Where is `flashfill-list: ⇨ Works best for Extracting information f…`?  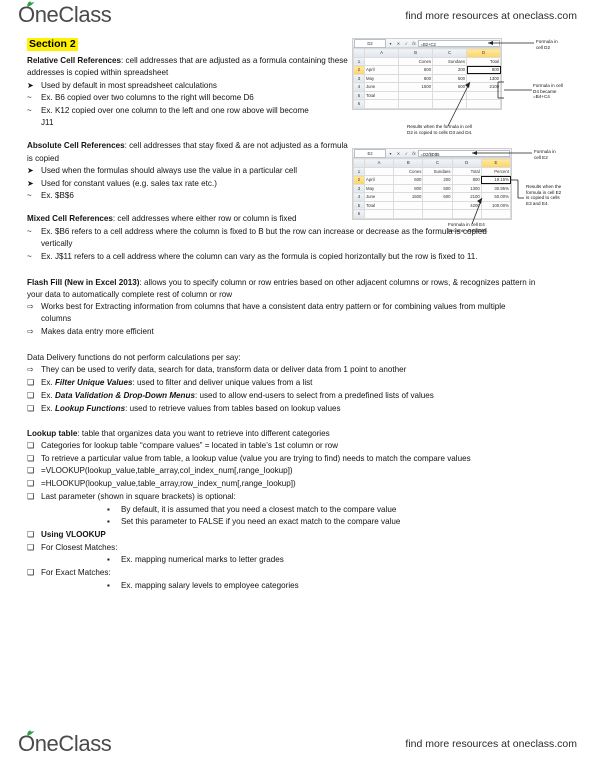 flashfill-list: ⇨ Works best for Extracting information f… is located at coordinates (299, 319).